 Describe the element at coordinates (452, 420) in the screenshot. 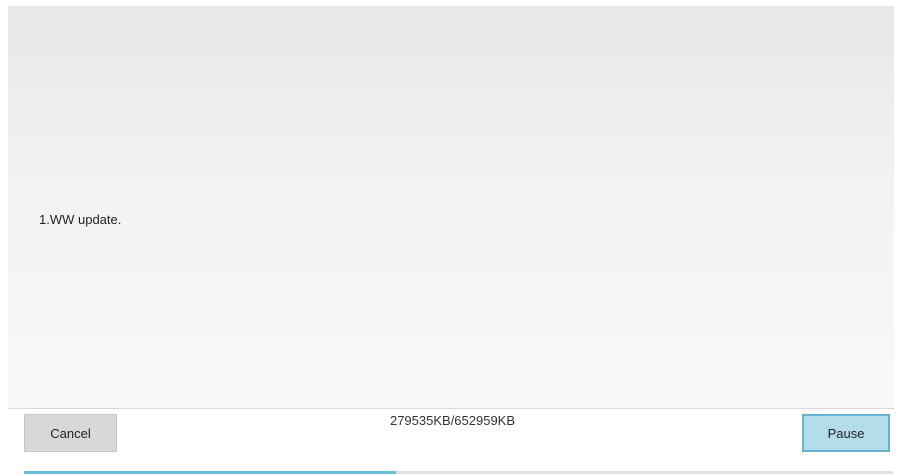

I see `download-progress-text: 279535KB/652959KB` at that location.